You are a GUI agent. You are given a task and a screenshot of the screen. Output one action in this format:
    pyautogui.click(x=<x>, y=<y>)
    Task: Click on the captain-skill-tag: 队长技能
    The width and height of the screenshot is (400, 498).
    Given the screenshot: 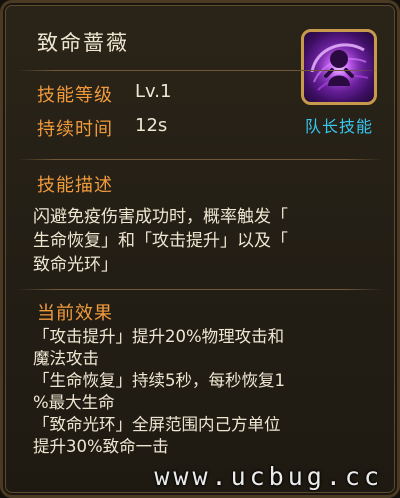 What is the action you would take?
    pyautogui.click(x=338, y=126)
    